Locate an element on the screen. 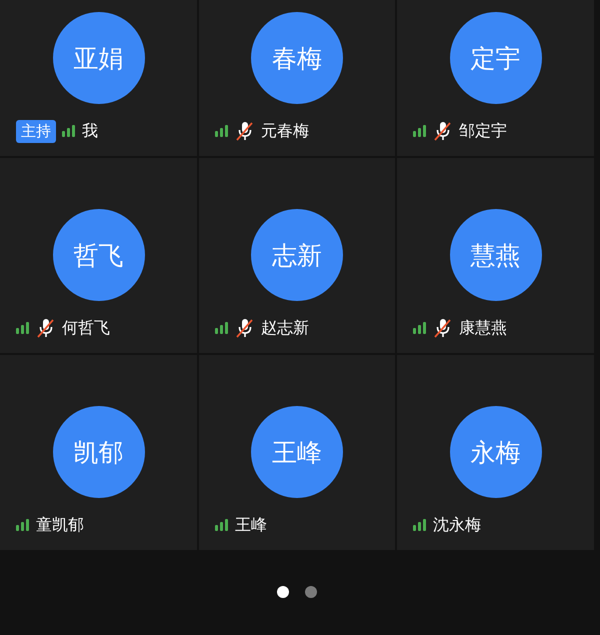 Image resolution: width=600 pixels, height=635 pixels. participant-tile: 亚娟 主持 我 is located at coordinates (98, 78).